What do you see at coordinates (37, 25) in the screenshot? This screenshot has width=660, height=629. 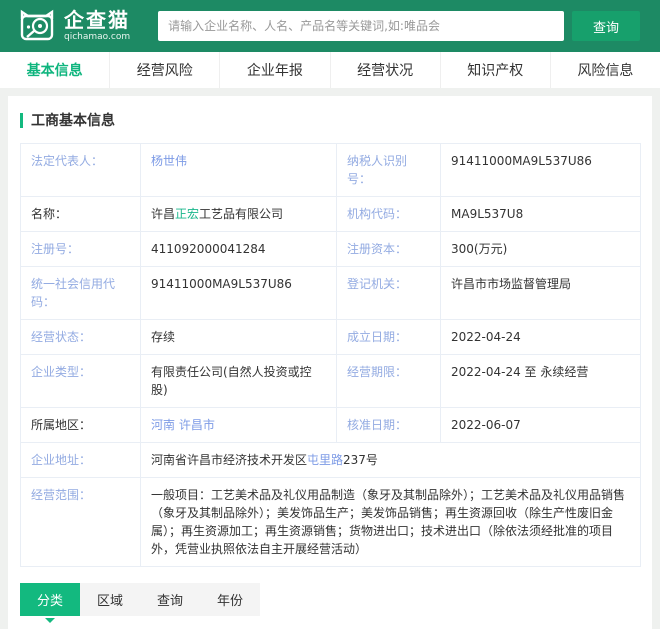 I see `cat-magnifier-logo-icon` at bounding box center [37, 25].